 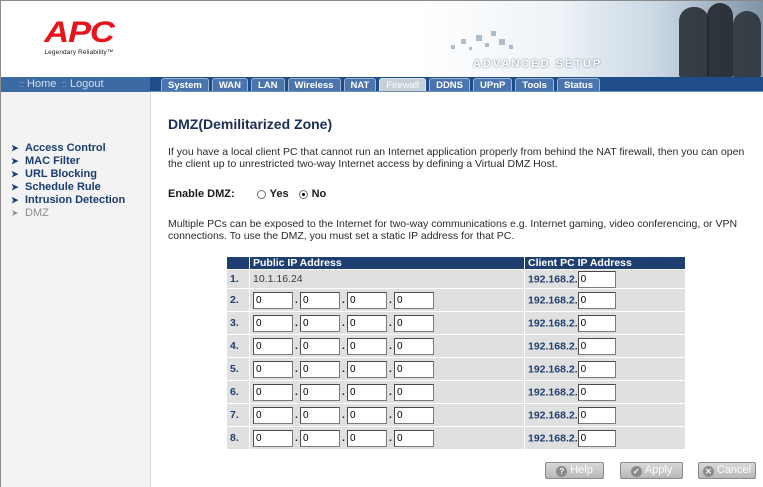 What do you see at coordinates (278, 279) in the screenshot?
I see `public-ip-value: 10.1.16.24` at bounding box center [278, 279].